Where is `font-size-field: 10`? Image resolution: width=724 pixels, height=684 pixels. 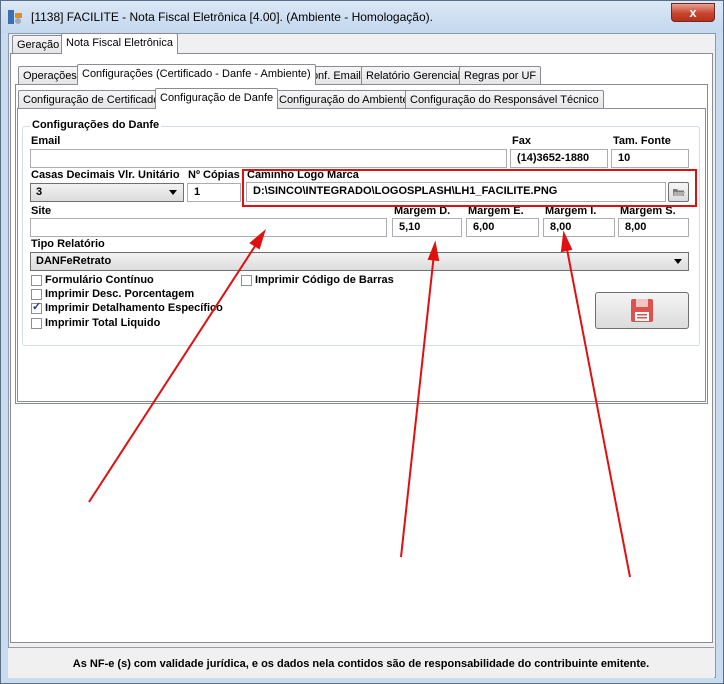 font-size-field: 10 is located at coordinates (650, 158).